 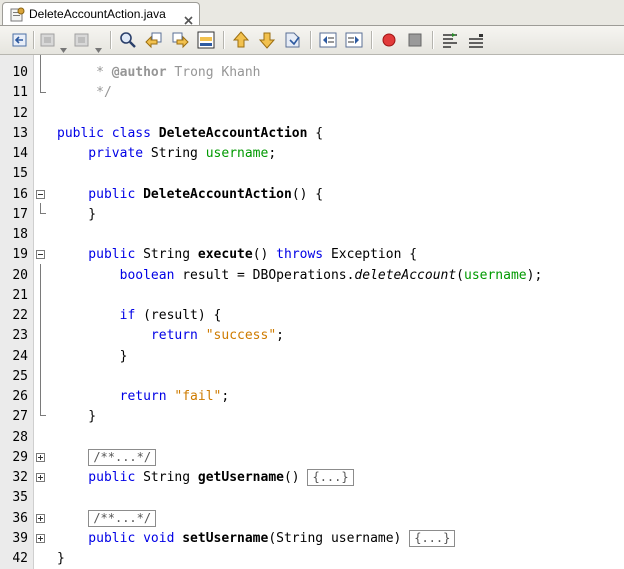 What do you see at coordinates (48, 40) in the screenshot?
I see `back-icon` at bounding box center [48, 40].